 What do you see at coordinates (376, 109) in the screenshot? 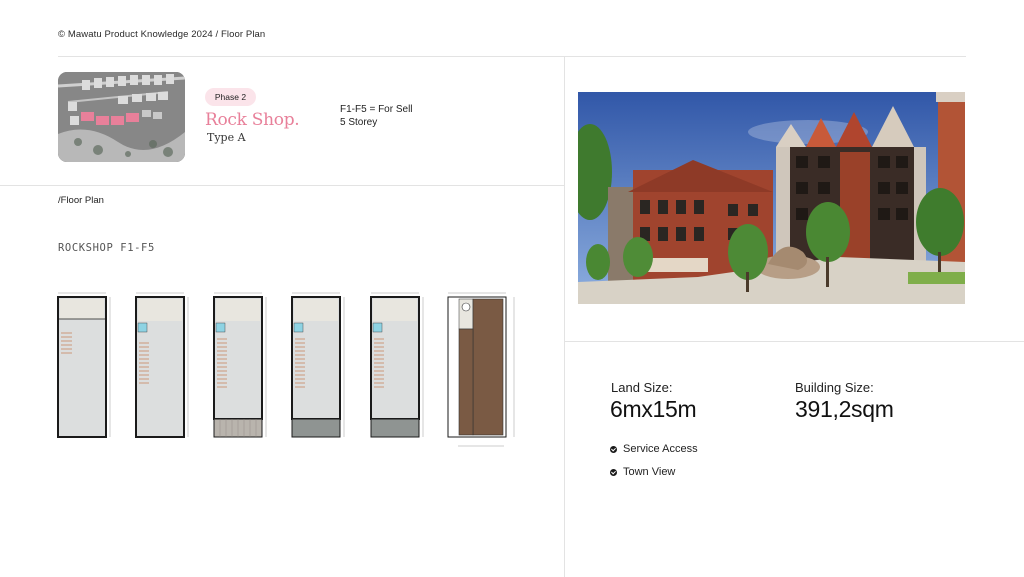
I see `spec-ownership: F1-F5 = For Sell` at bounding box center [376, 109].